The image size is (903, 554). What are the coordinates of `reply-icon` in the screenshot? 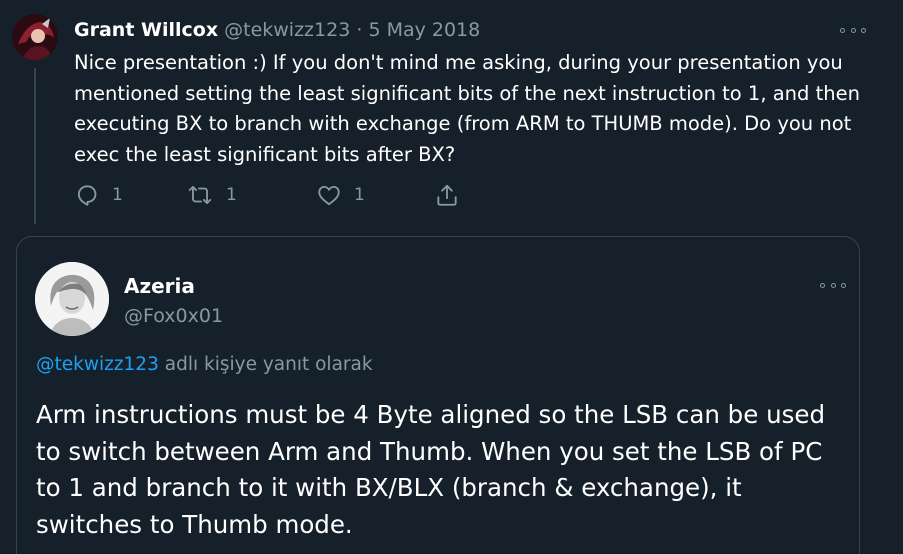 It's located at (87, 195).